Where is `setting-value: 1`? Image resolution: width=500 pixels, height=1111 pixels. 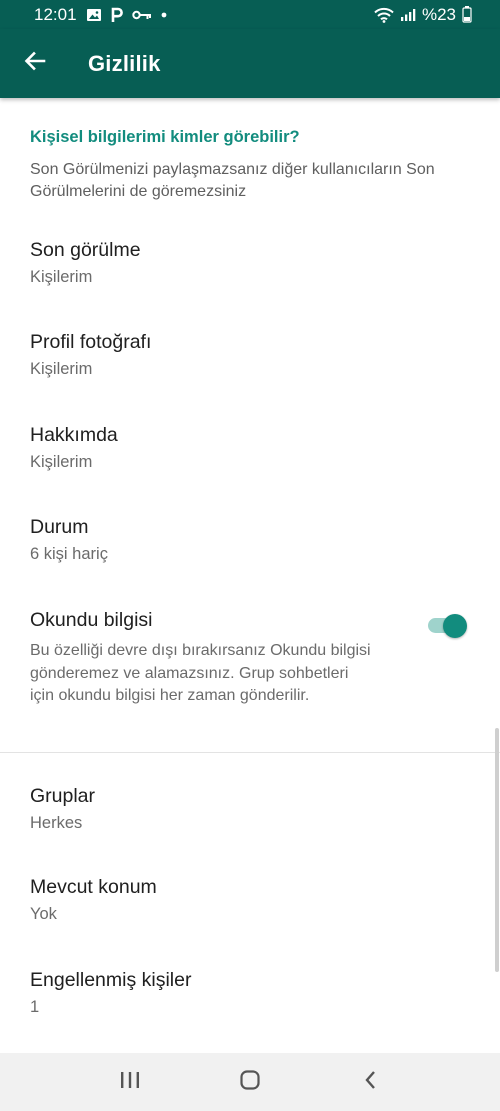 setting-value: 1 is located at coordinates (35, 1007).